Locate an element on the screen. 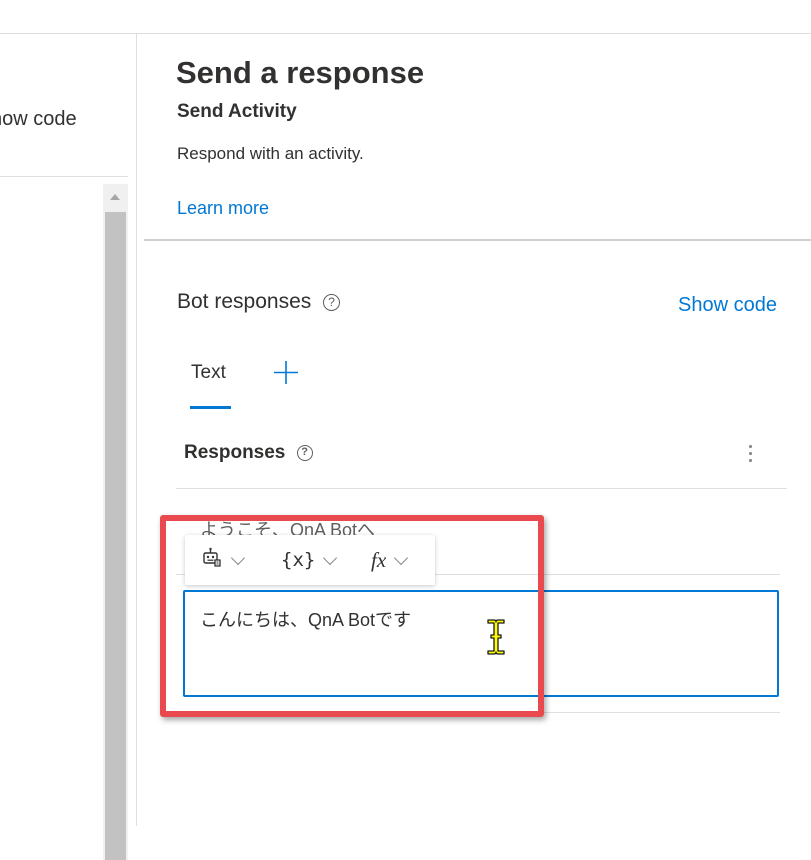 The image size is (811, 860). page-subtitle: Send Activity is located at coordinates (237, 111).